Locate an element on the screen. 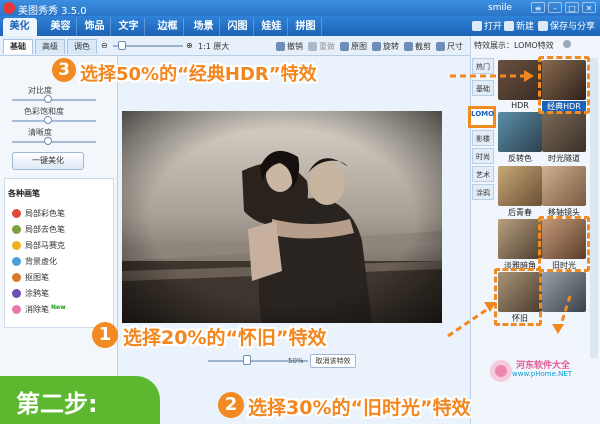 This screenshot has width=600, height=424. step1-annotation: 选择20%的“怀旧”特效 is located at coordinates (225, 338).